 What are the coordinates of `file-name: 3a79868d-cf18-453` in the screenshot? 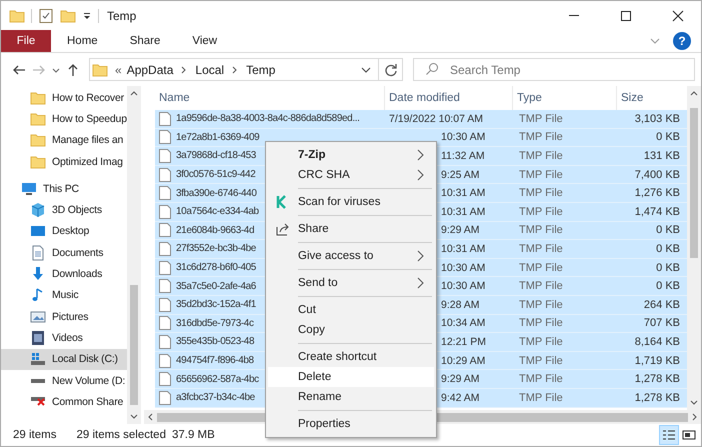 It's located at (216, 156).